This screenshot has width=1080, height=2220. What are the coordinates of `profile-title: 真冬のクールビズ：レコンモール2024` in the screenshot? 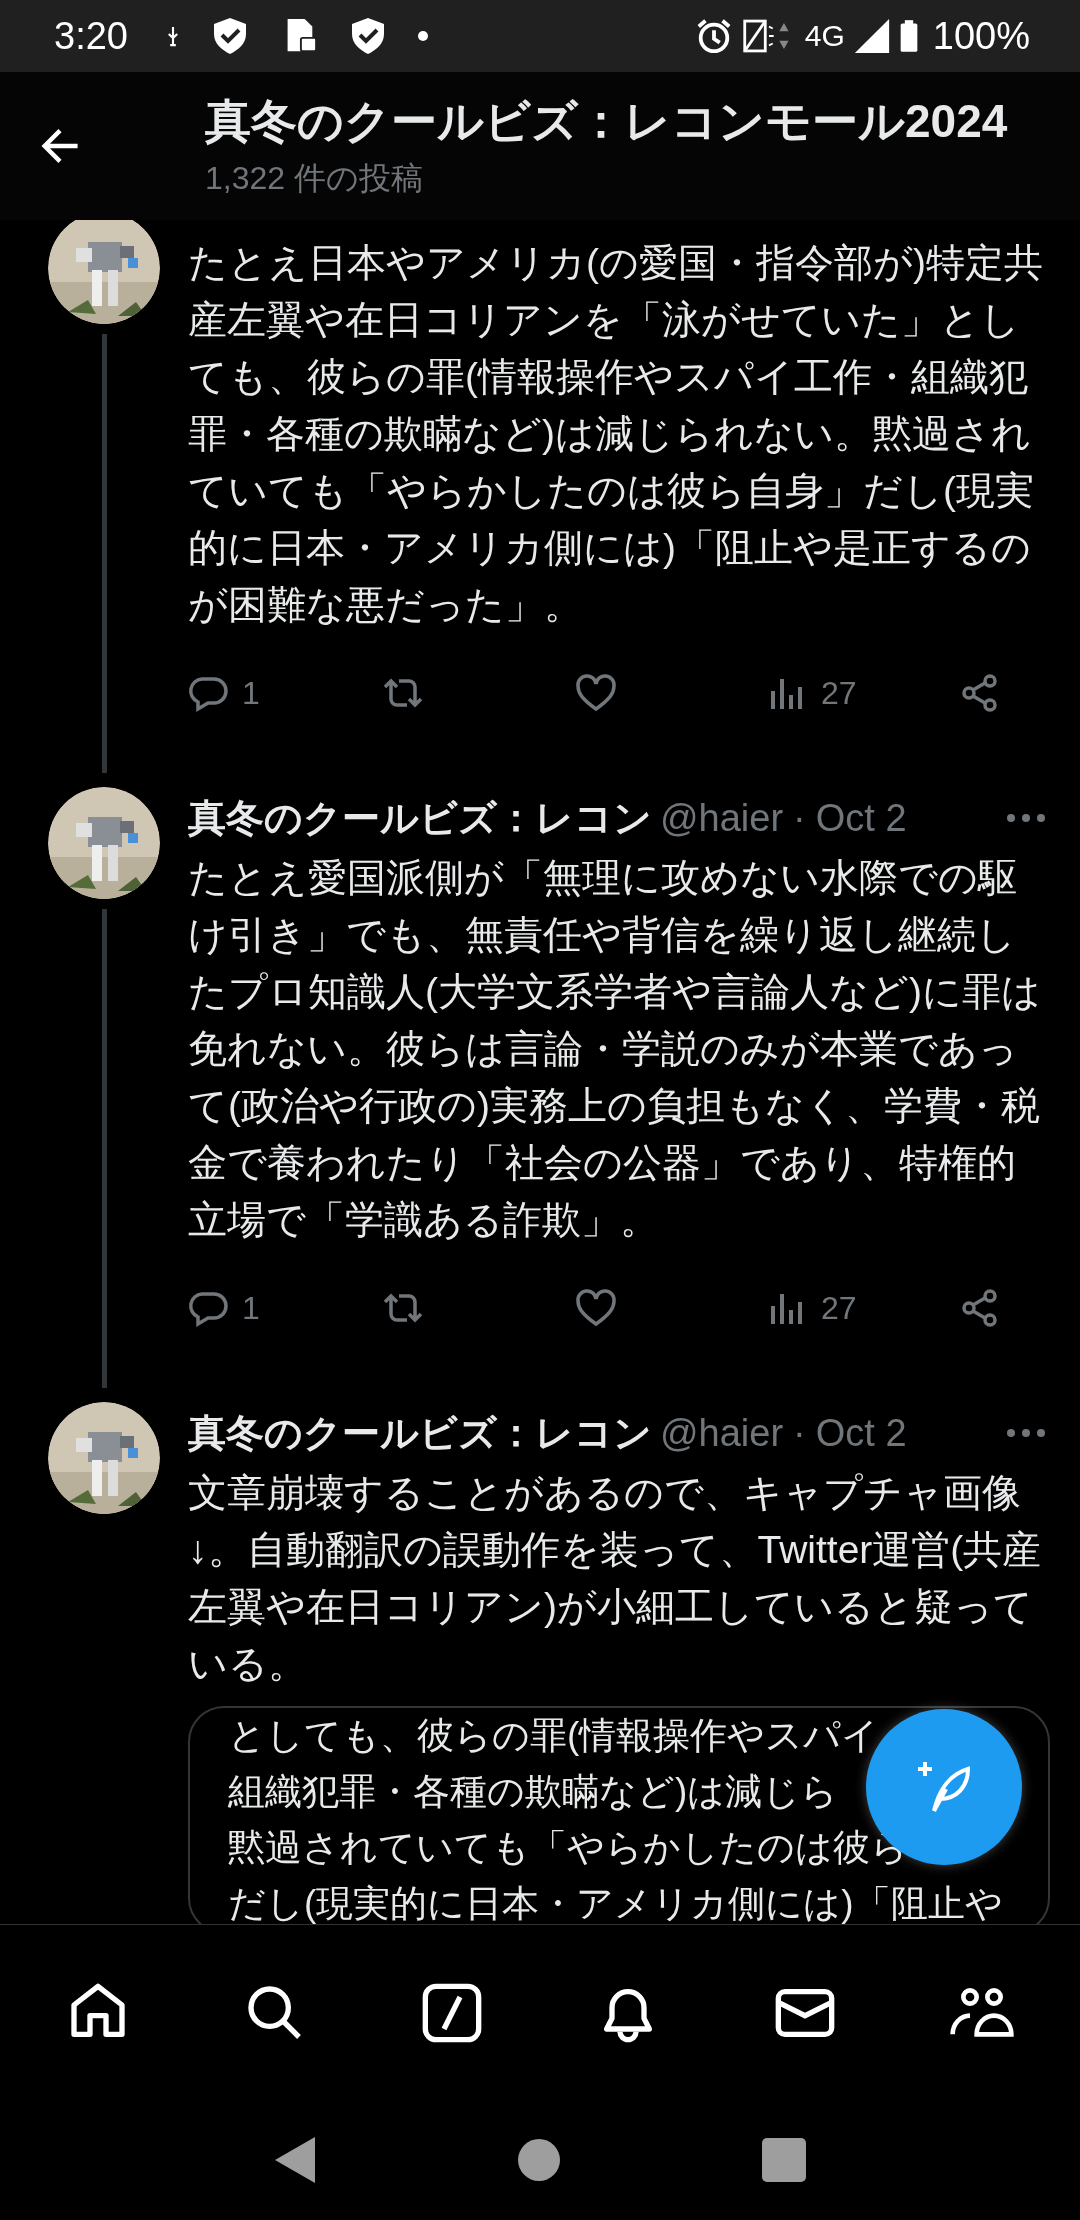 It's located at (606, 121).